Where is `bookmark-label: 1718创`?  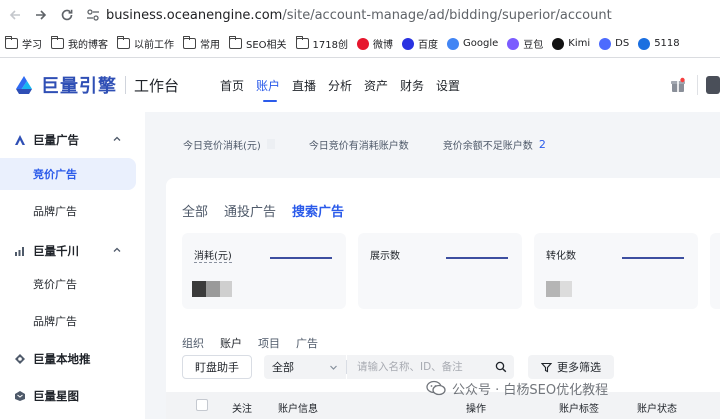 bookmark-label: 1718创 is located at coordinates (330, 45).